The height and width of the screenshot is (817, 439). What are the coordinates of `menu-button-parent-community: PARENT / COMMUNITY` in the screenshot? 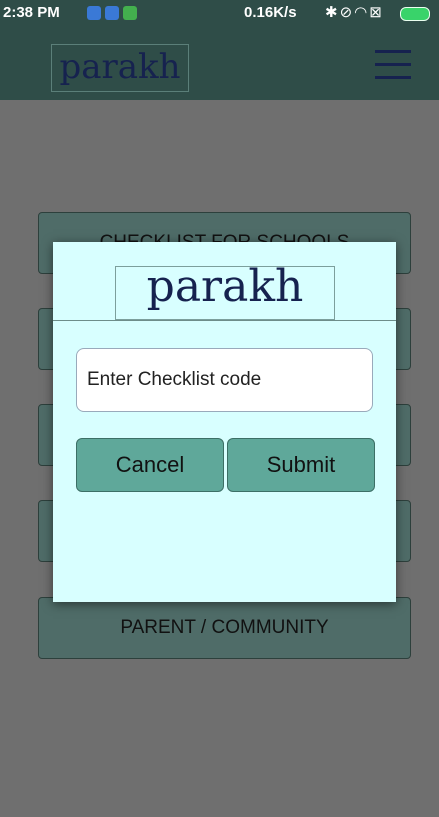 It's located at (224, 628).